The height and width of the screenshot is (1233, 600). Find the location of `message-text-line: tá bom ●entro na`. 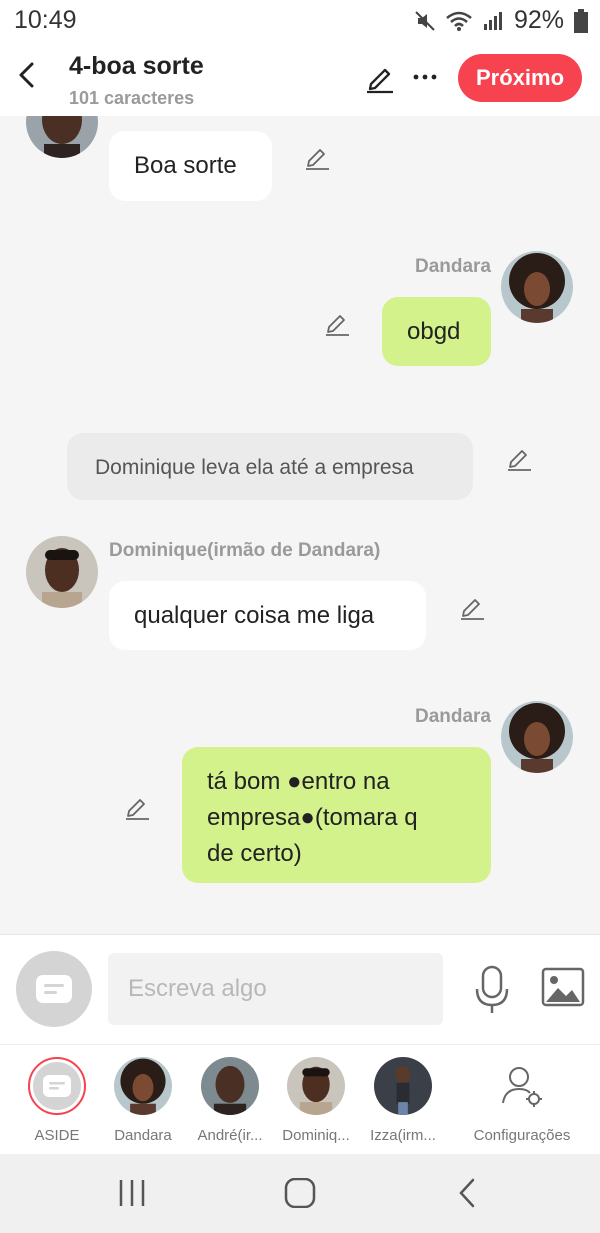

message-text-line: tá bom ●entro na is located at coordinates (298, 781).